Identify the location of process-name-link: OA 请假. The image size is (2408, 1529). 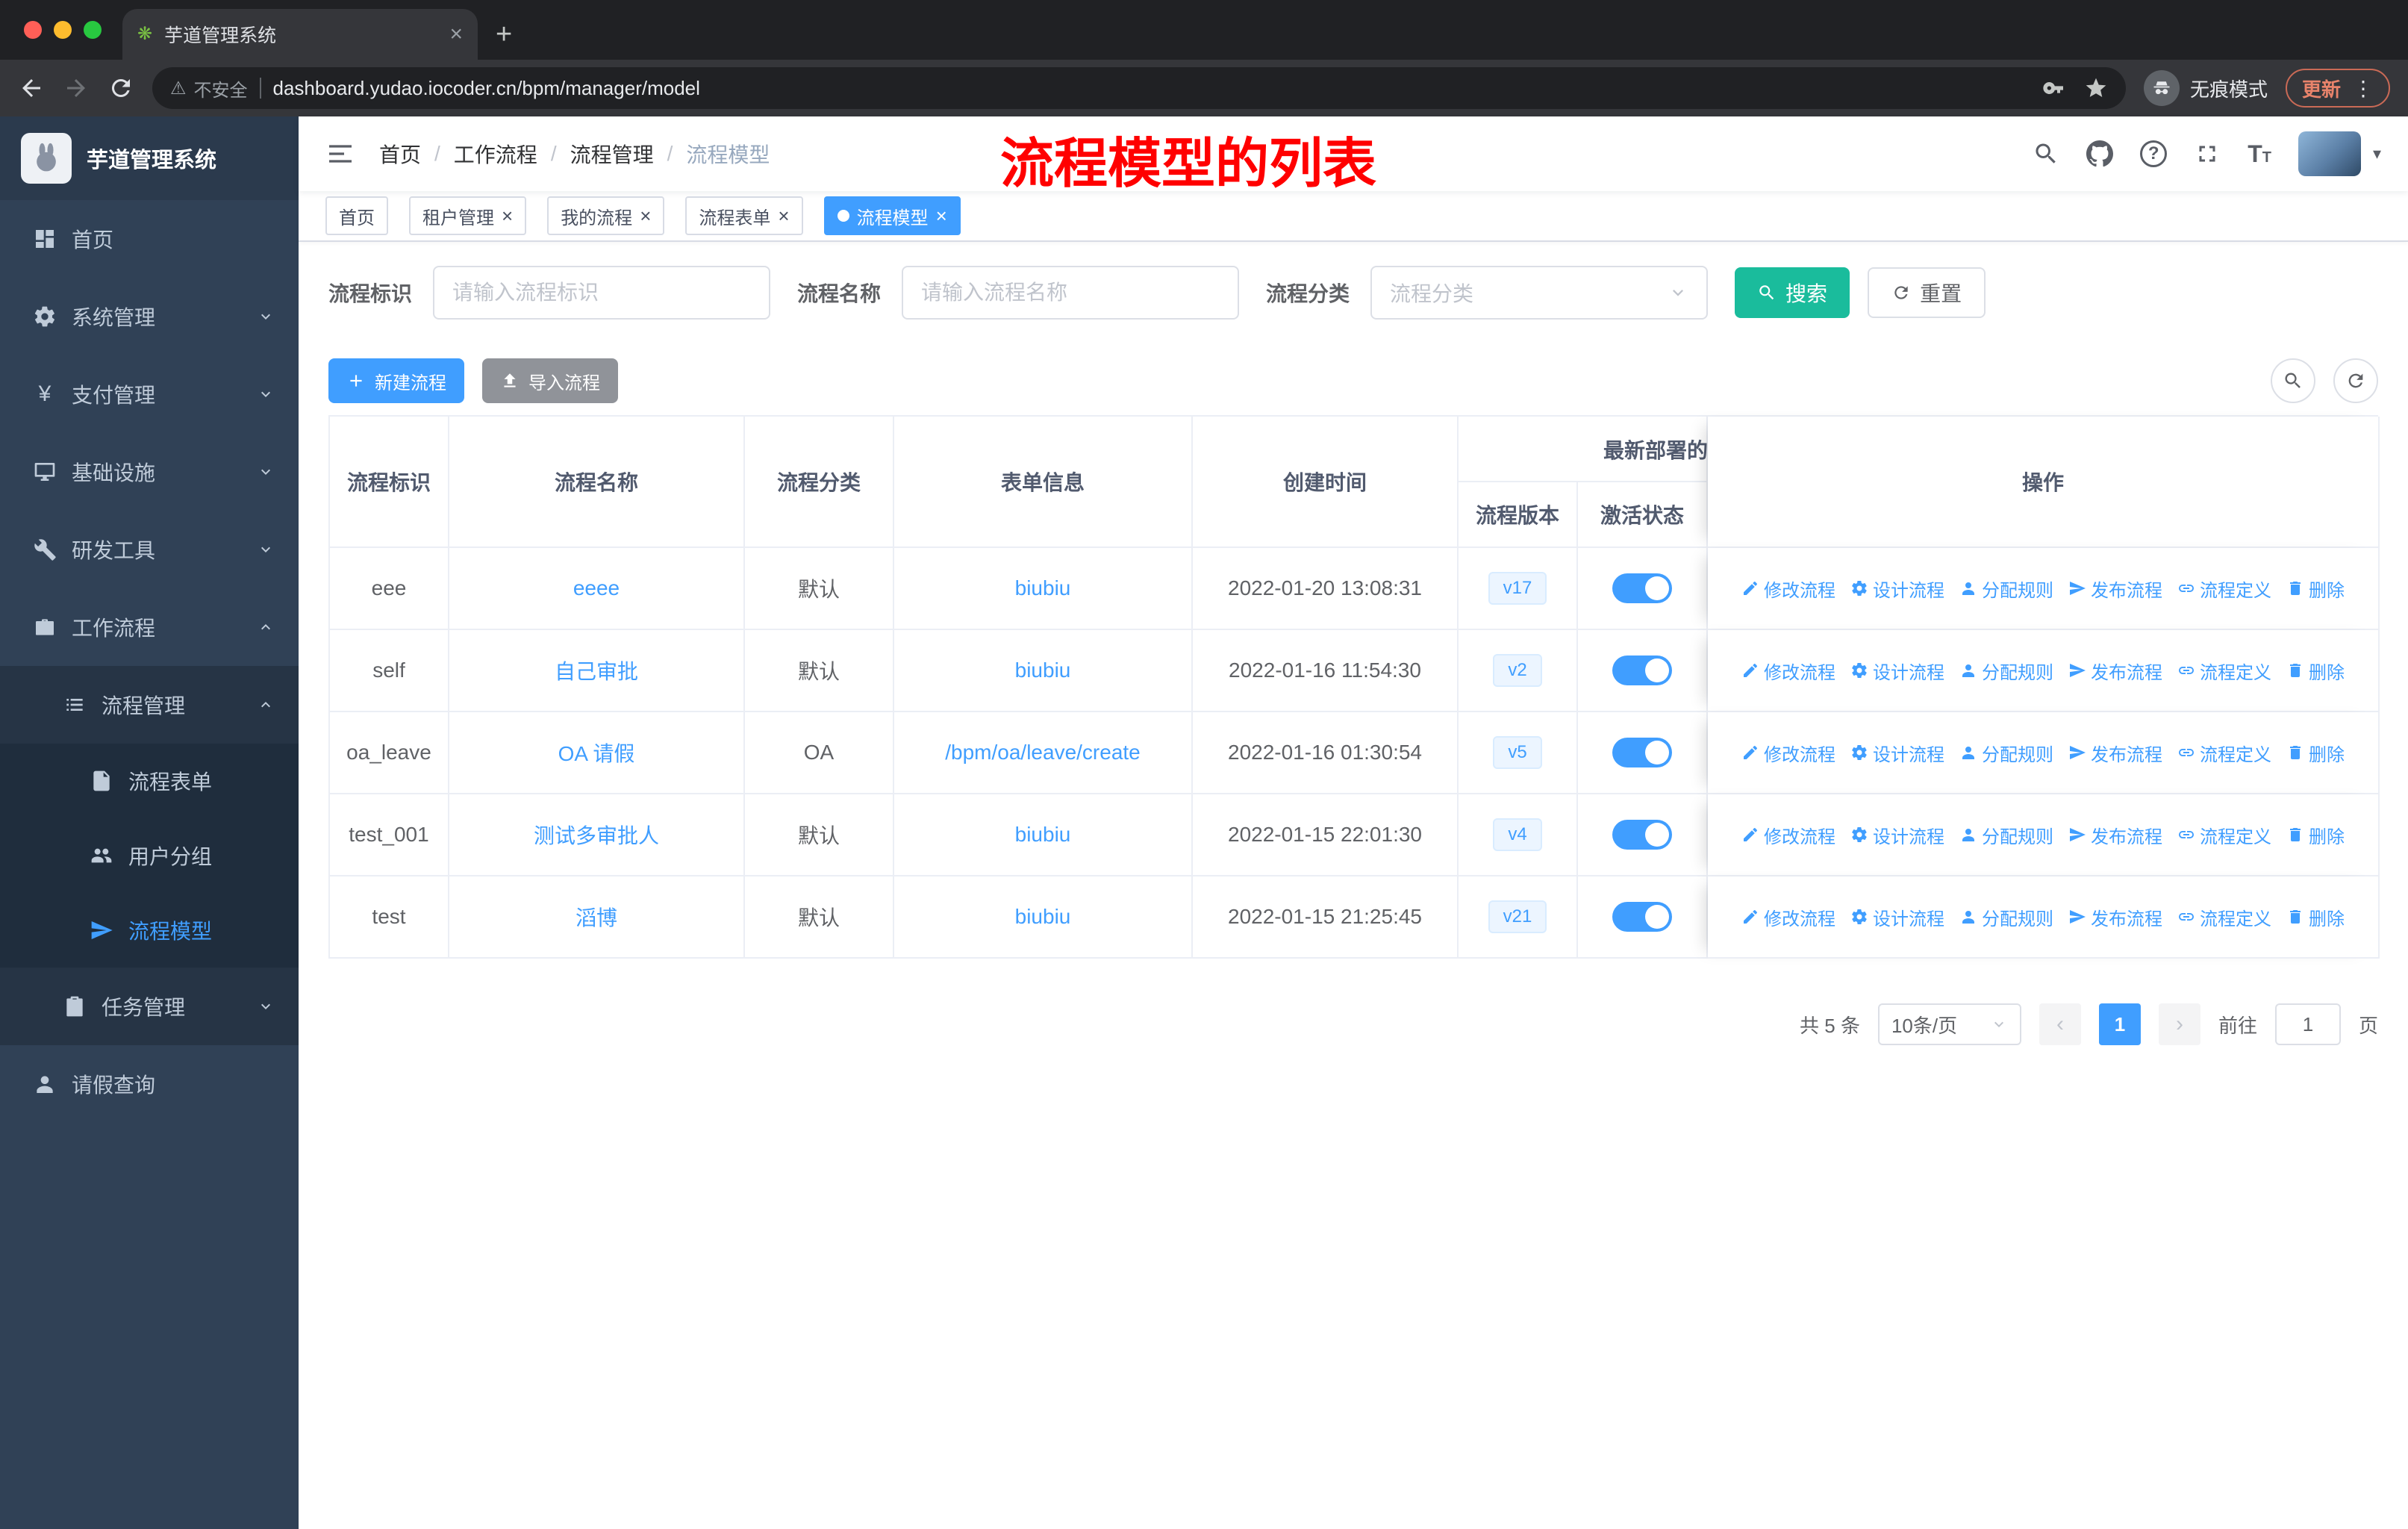
(596, 753).